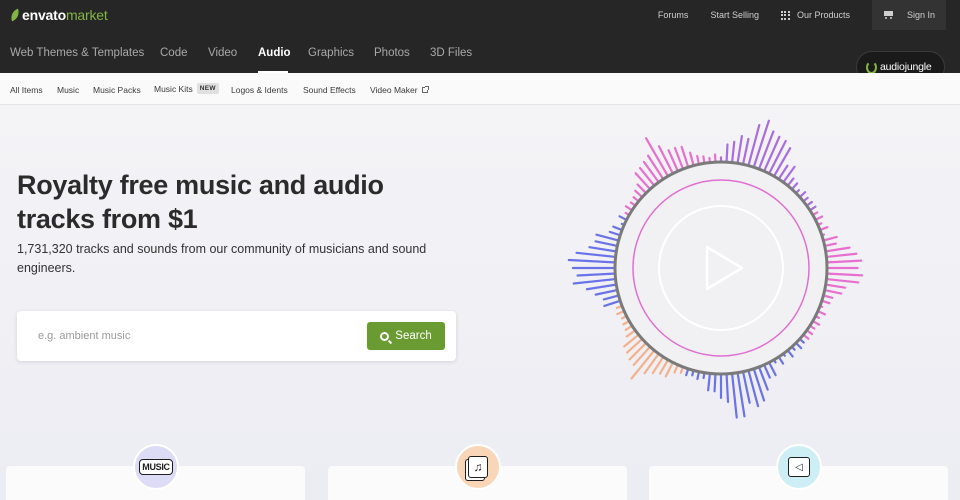 The width and height of the screenshot is (960, 500). I want to click on logo-brand: envato, so click(44, 15).